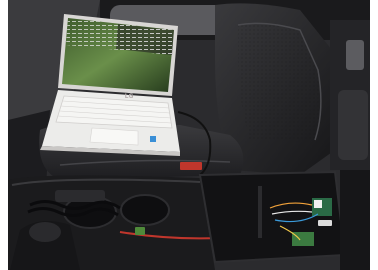  Describe the element at coordinates (355, 220) in the screenshot. I see `console-right-panel` at that location.